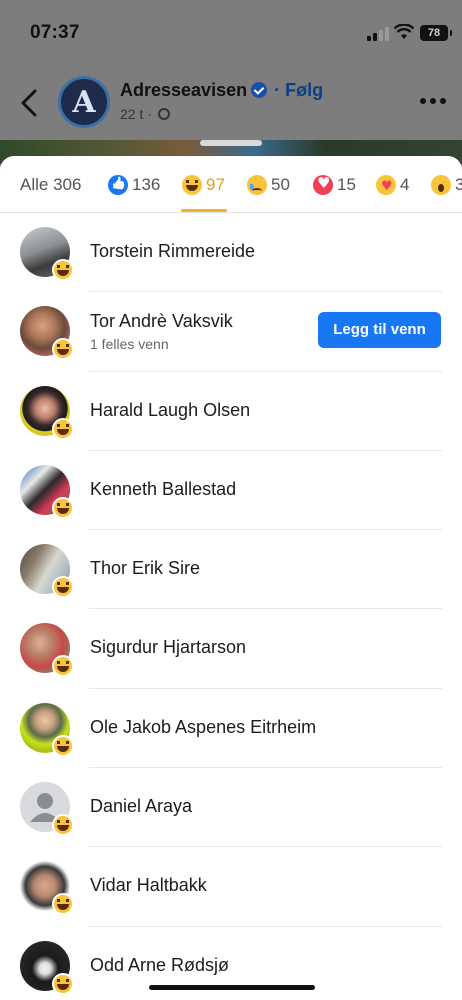 This screenshot has height=1000, width=462. Describe the element at coordinates (204, 210) in the screenshot. I see `active-tab-indicator` at that location.